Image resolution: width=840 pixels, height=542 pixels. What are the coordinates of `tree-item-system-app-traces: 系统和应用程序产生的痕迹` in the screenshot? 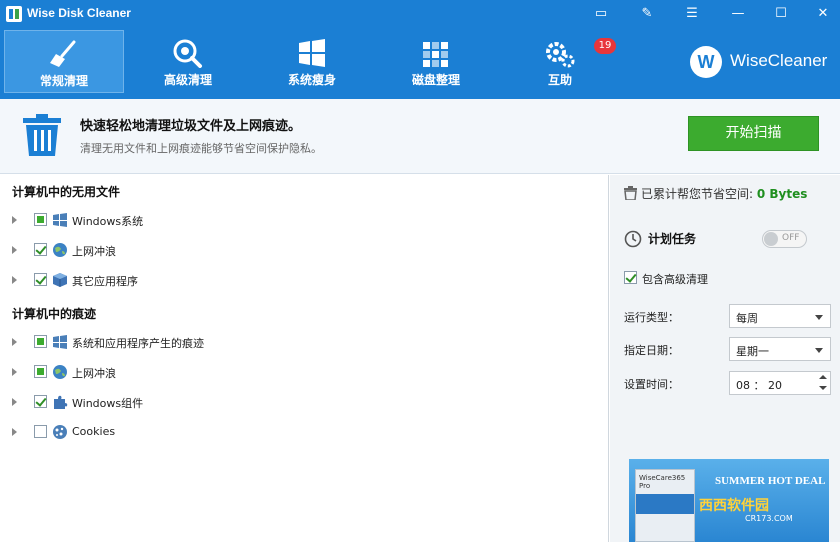 It's located at (300, 342).